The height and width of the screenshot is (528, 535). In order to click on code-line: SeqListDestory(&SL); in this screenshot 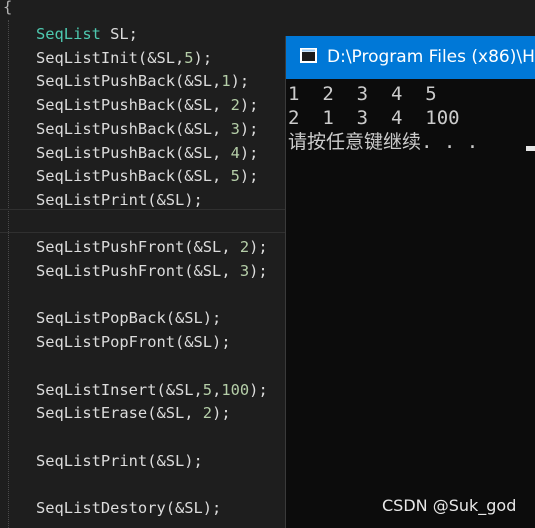, I will do `click(128, 508)`.